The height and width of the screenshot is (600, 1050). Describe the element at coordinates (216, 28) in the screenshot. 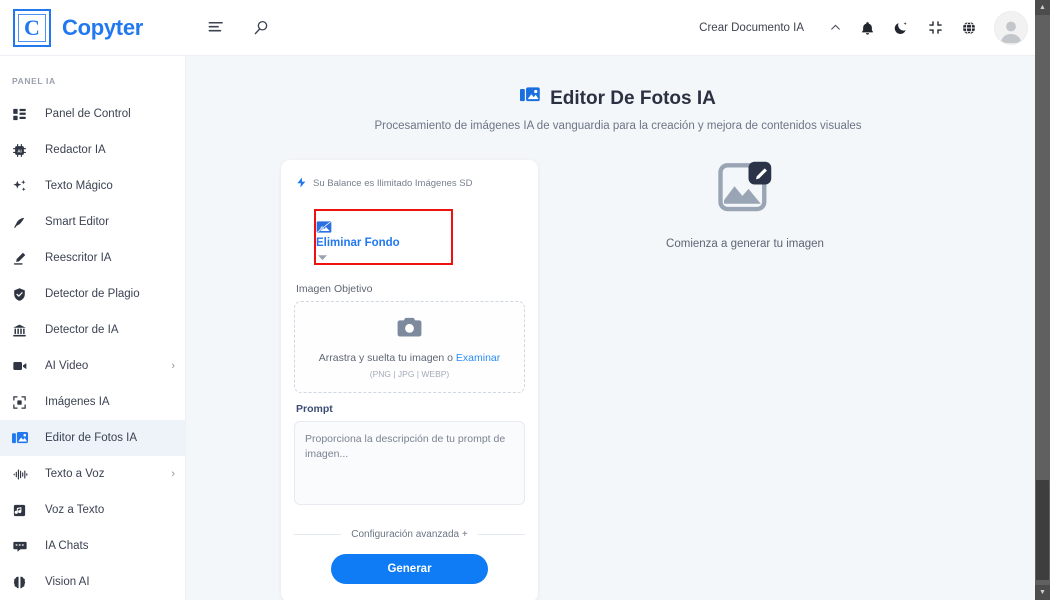

I see `list-menu-icon` at that location.